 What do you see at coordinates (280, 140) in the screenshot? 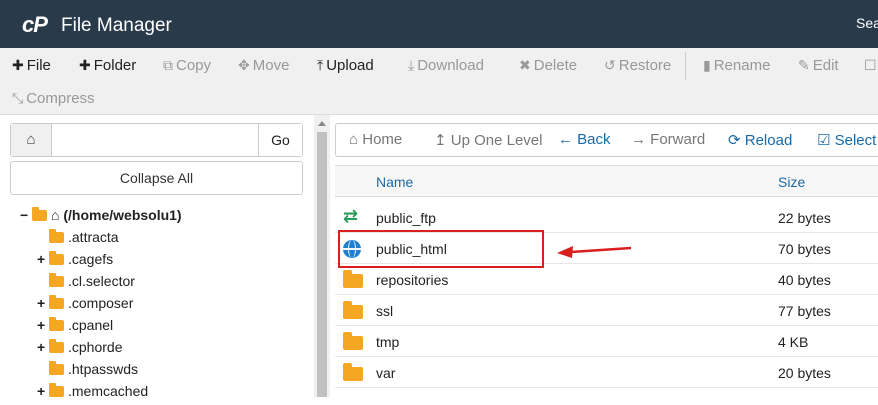
I see `go-button: Go` at bounding box center [280, 140].